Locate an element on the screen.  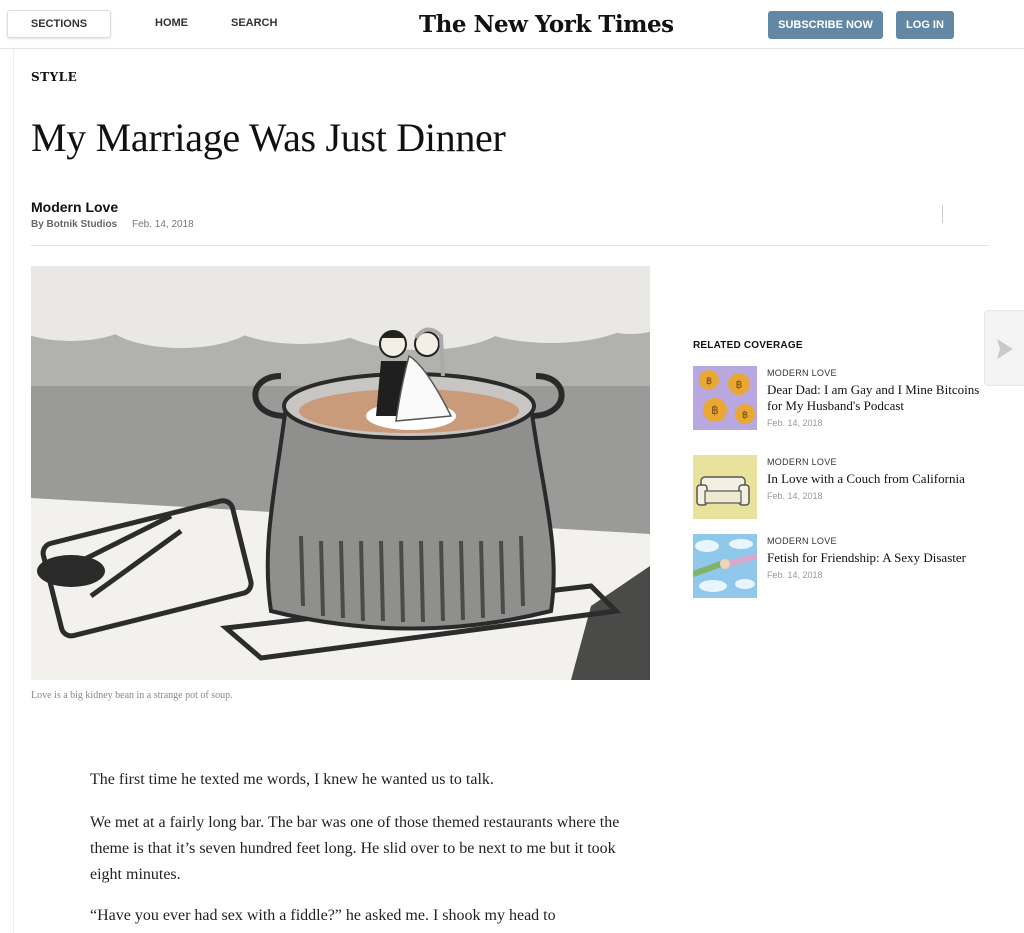
subscribe-button: SUBSCRIBE NOW is located at coordinates (825, 25).